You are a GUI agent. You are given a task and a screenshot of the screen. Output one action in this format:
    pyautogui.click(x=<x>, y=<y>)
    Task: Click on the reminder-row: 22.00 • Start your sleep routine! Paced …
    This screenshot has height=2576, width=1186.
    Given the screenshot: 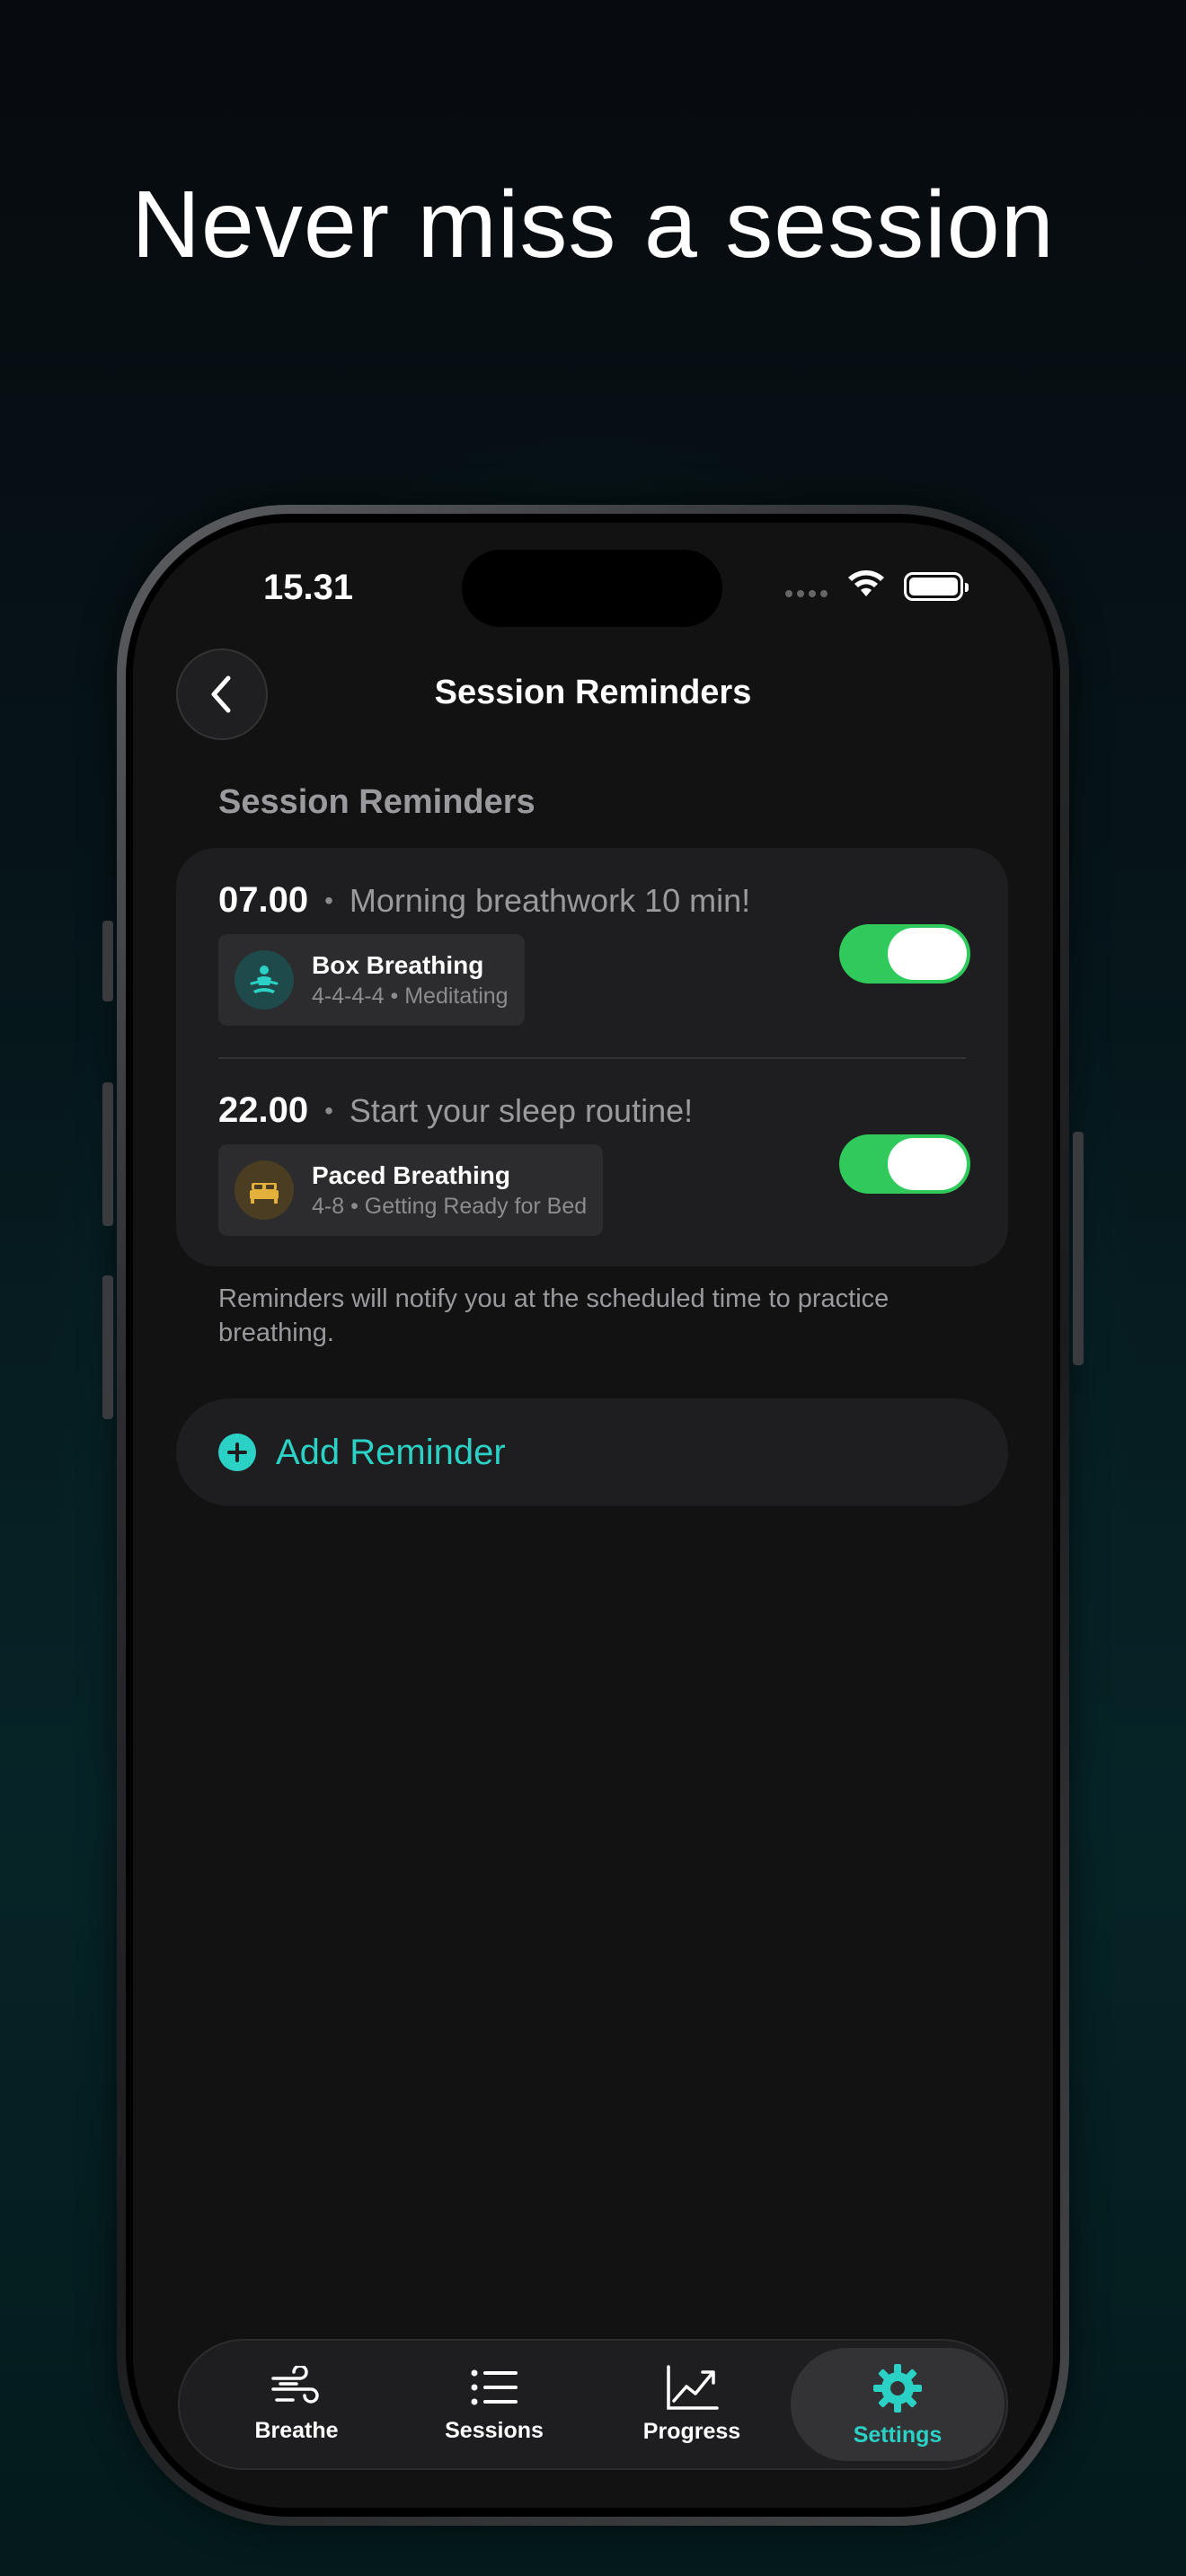 What is the action you would take?
    pyautogui.click(x=595, y=1163)
    